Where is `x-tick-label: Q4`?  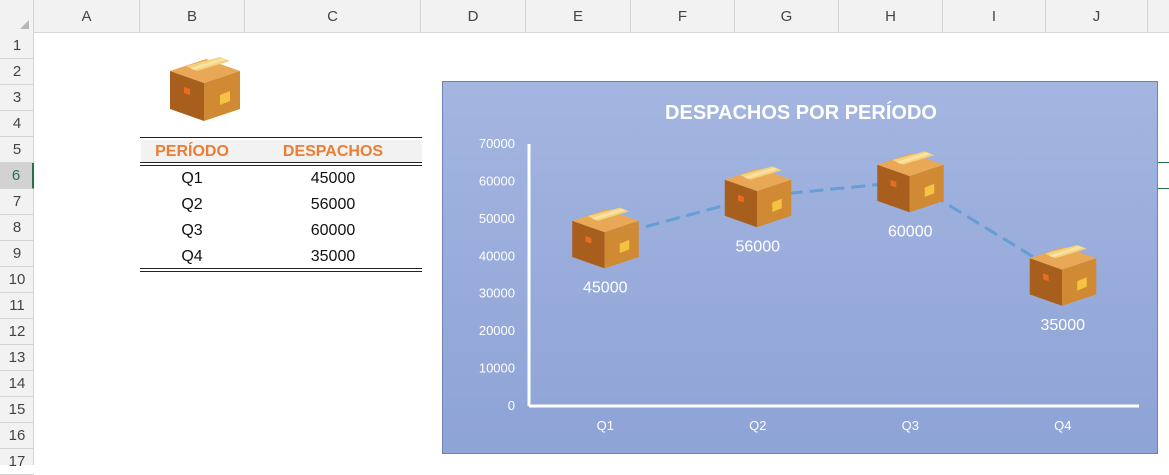
x-tick-label: Q4 is located at coordinates (1062, 425).